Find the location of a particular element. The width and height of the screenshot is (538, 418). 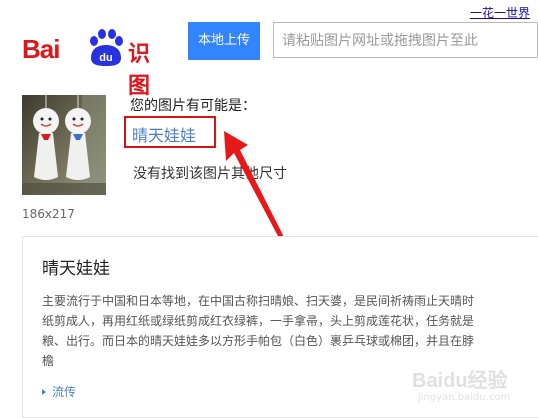

thumbnail-dimensions: 186x217 is located at coordinates (48, 214).